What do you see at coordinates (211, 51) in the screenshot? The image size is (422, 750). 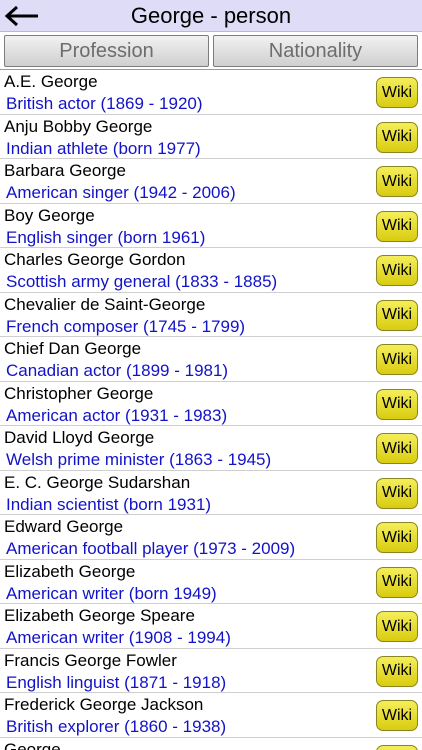 I see `filter-tabs: Profession Nationality` at bounding box center [211, 51].